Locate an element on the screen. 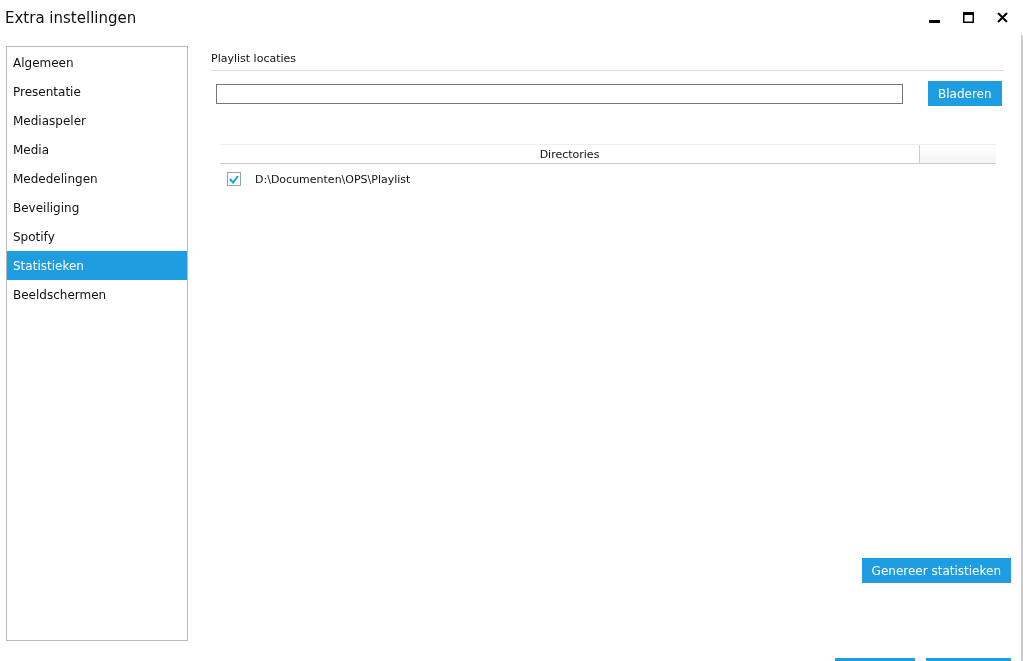 This screenshot has height=661, width=1023. sidebar-item: Beveiliging is located at coordinates (97, 207).